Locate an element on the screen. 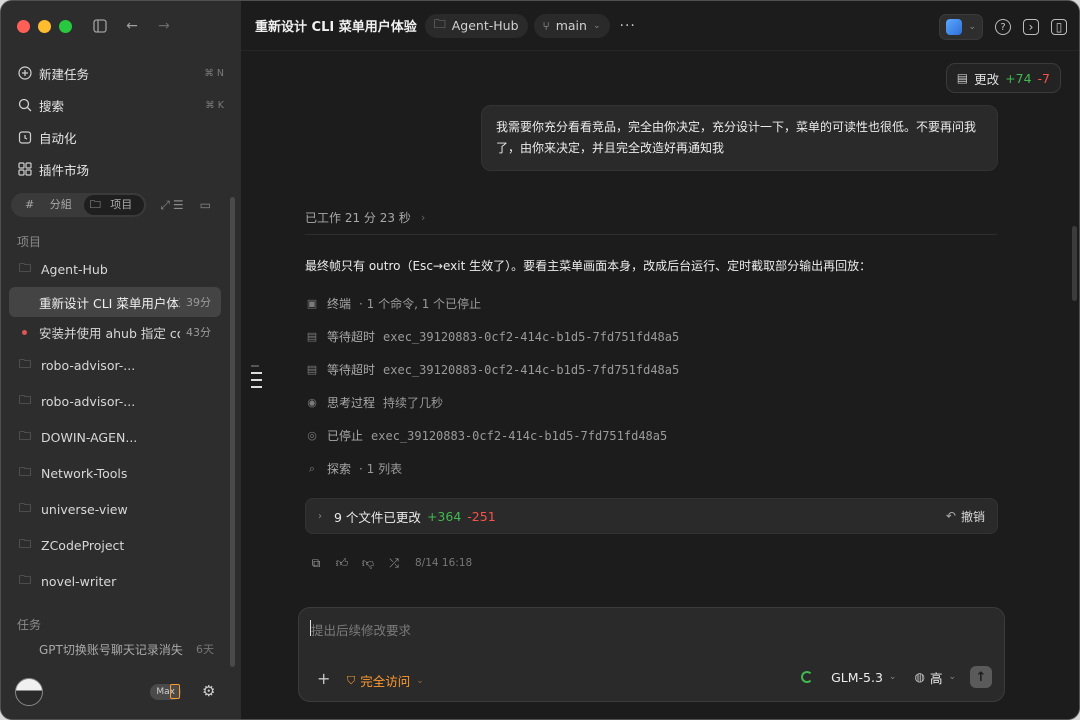  step-label: 等待超时 is located at coordinates (351, 370).